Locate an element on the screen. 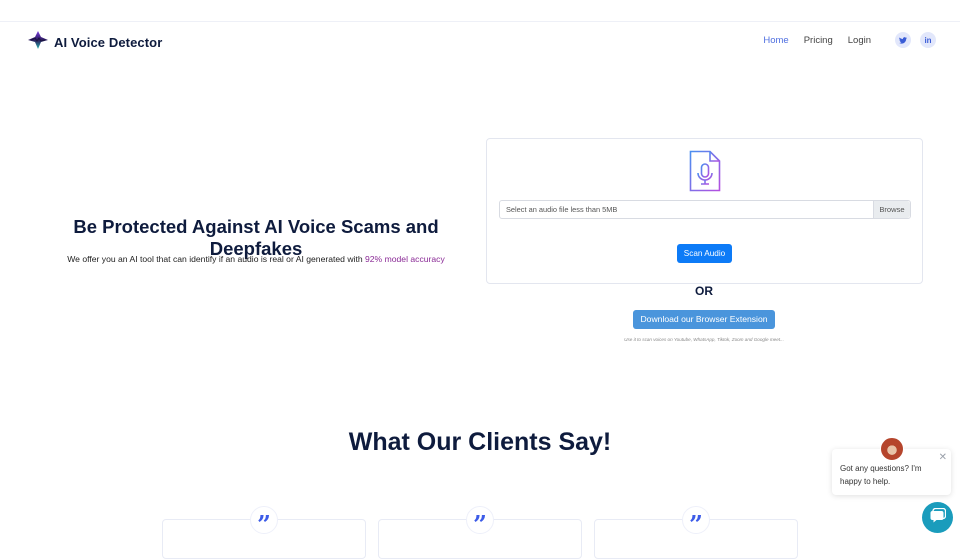 Image resolution: width=960 pixels, height=559 pixels. audio-file-mic-icon is located at coordinates (705, 173).